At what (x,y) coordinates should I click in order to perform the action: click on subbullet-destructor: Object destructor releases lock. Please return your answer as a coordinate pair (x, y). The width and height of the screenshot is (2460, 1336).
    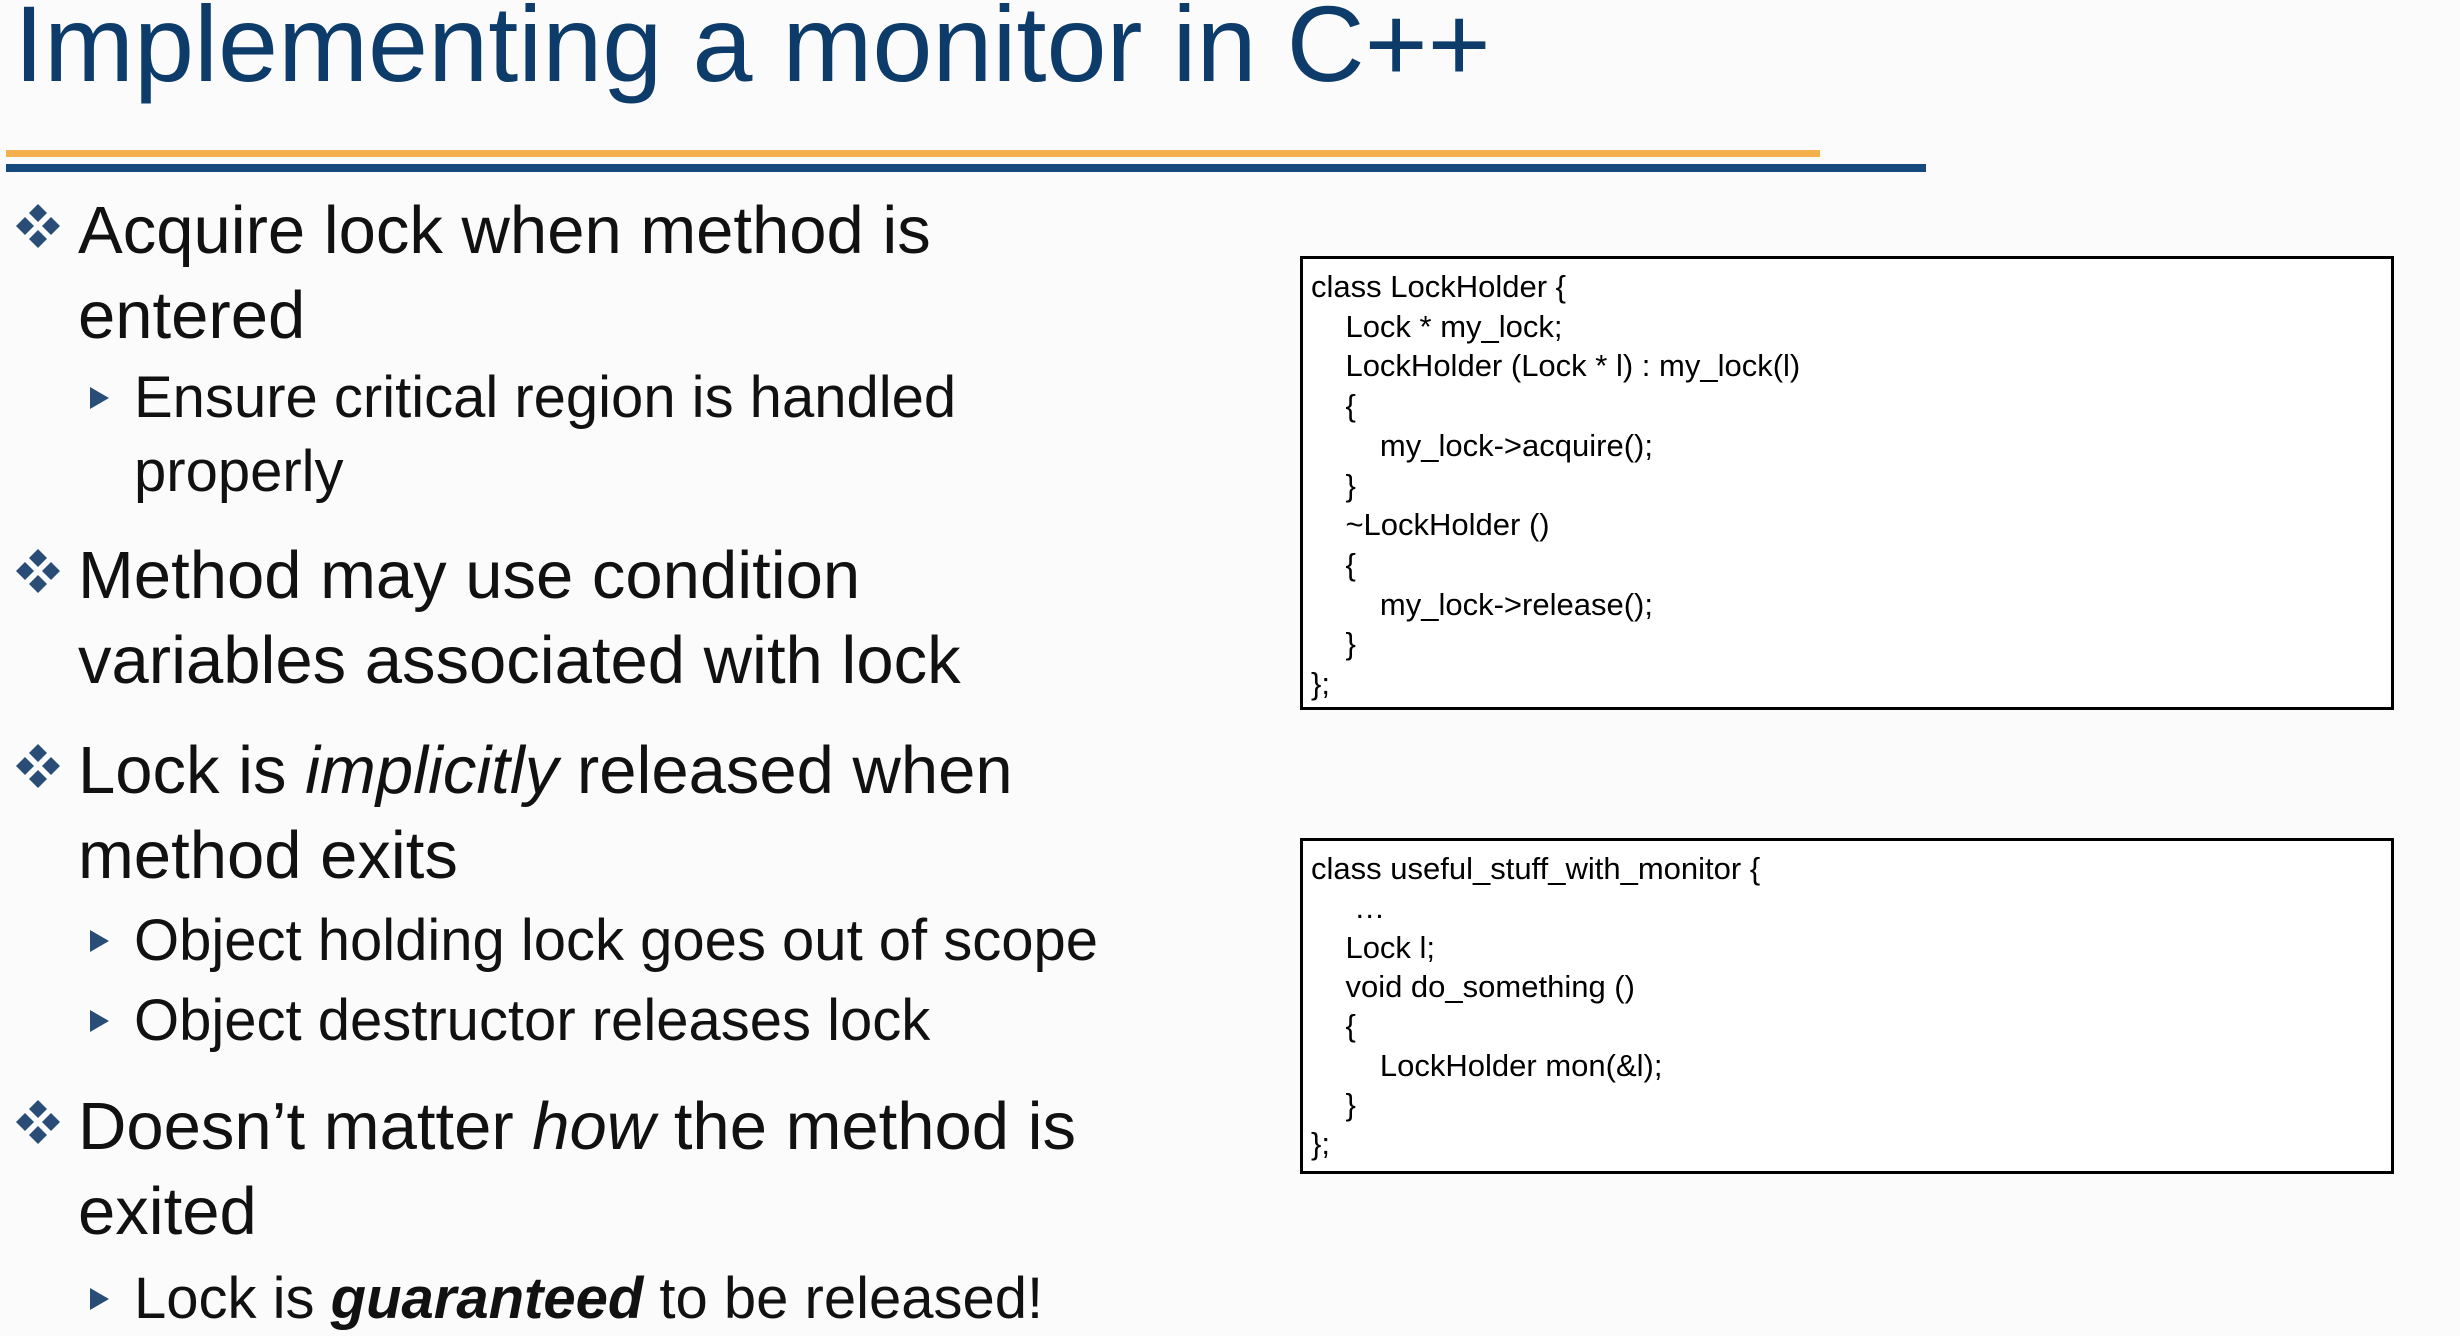
    Looking at the image, I should click on (662, 1021).